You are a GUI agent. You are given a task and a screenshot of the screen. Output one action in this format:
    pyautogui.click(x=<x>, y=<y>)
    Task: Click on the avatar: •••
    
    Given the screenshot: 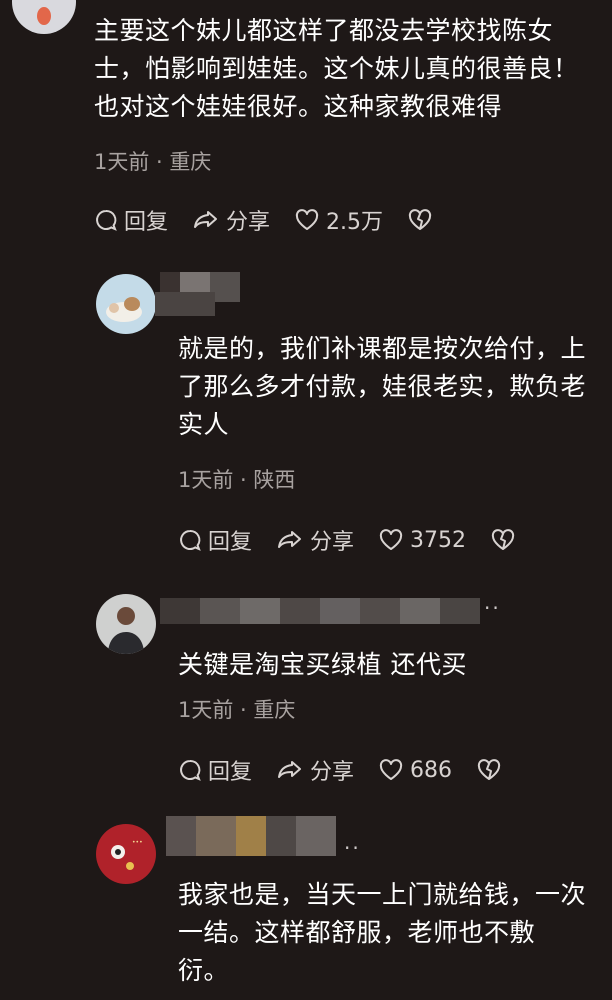 What is the action you would take?
    pyautogui.click(x=126, y=854)
    